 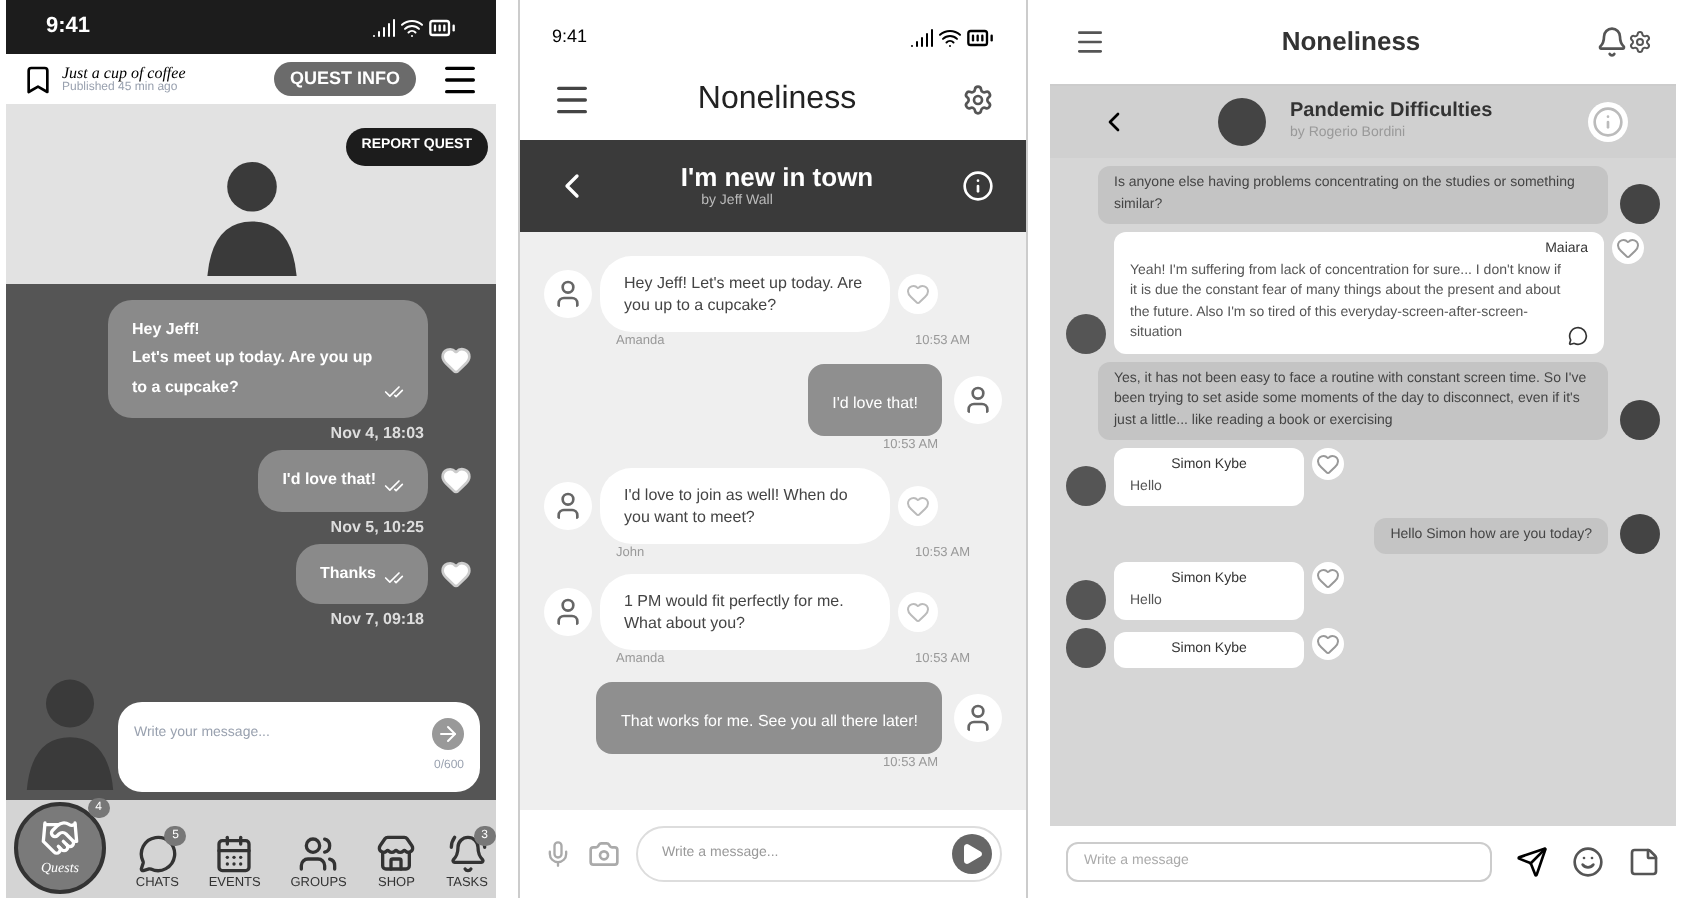 What do you see at coordinates (347, 573) in the screenshot?
I see `message-text: Thanks` at bounding box center [347, 573].